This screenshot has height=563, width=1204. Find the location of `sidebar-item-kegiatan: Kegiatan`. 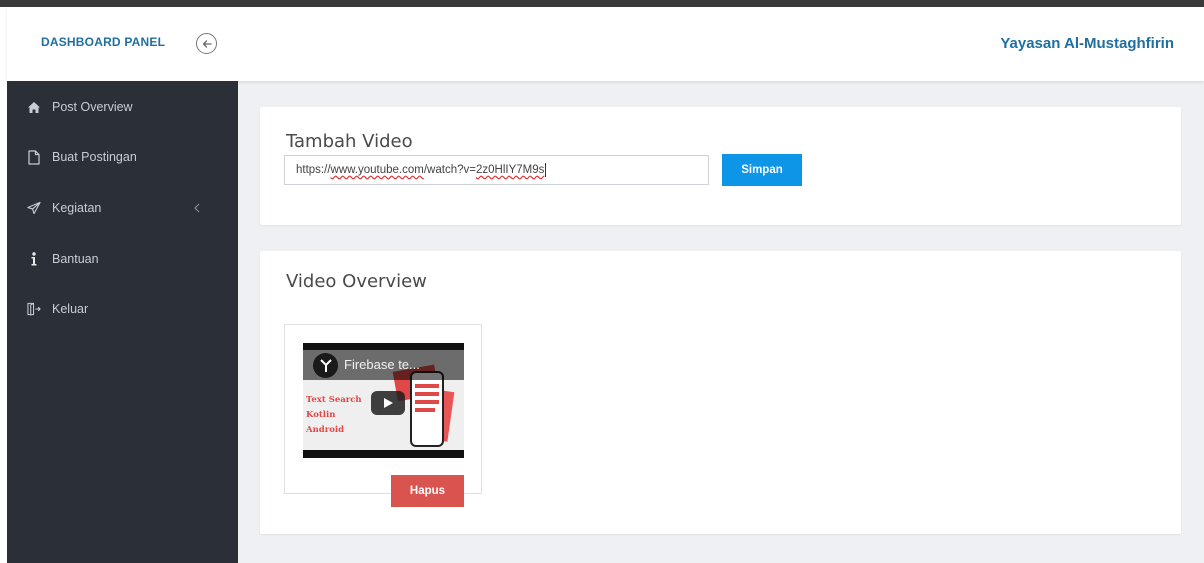

sidebar-item-kegiatan: Kegiatan is located at coordinates (122, 208).